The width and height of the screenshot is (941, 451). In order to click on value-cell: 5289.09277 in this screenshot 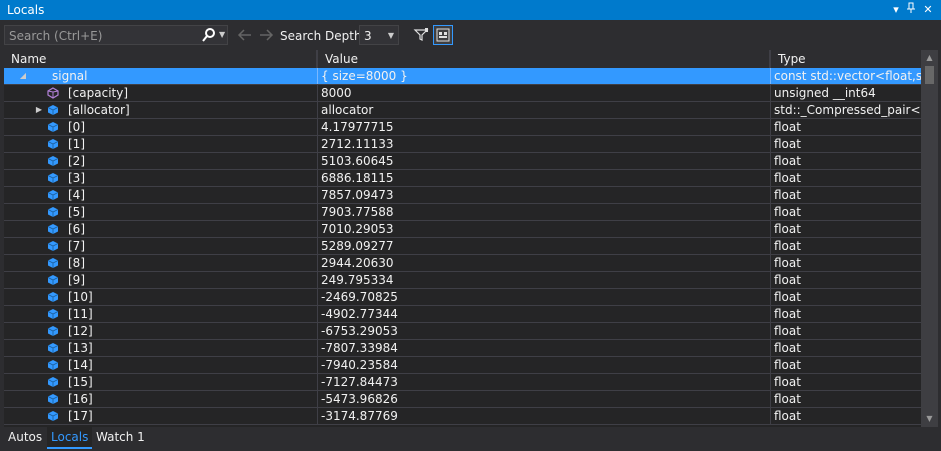, I will do `click(543, 246)`.